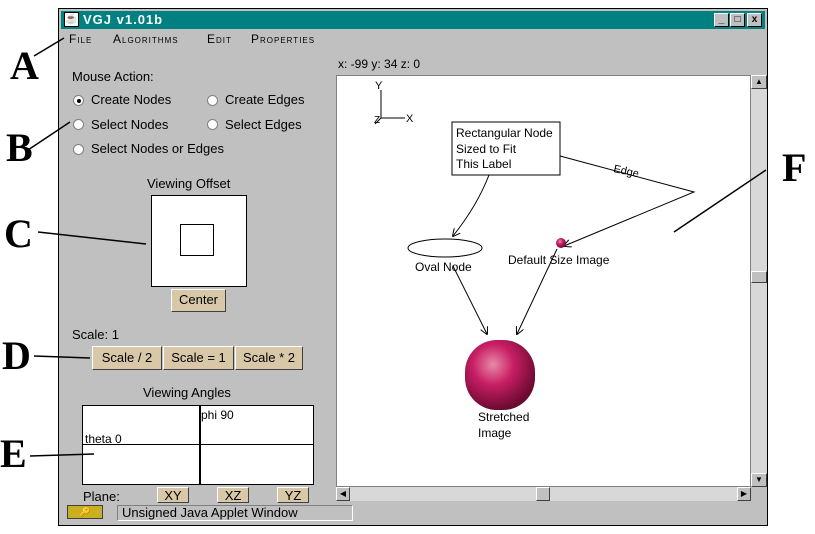 The image size is (815, 534). Describe the element at coordinates (754, 20) in the screenshot. I see `close-button: x` at that location.